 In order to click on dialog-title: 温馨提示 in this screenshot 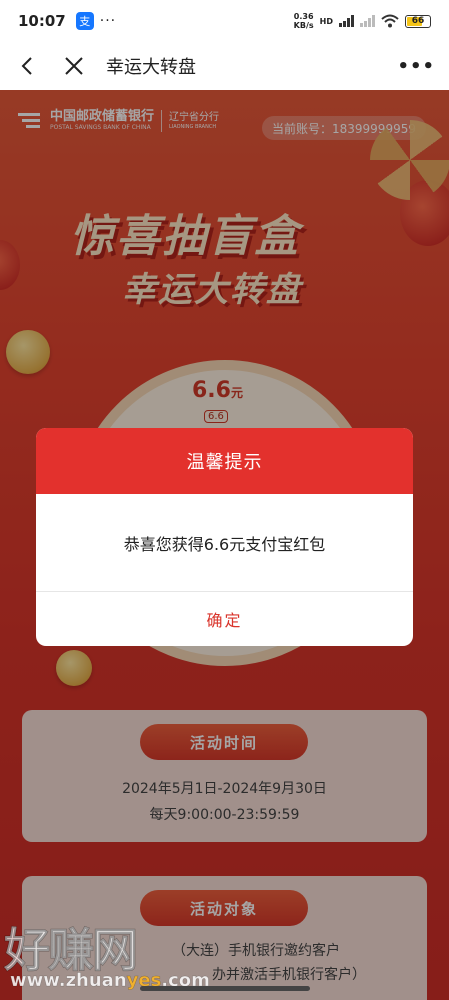, I will do `click(224, 461)`.